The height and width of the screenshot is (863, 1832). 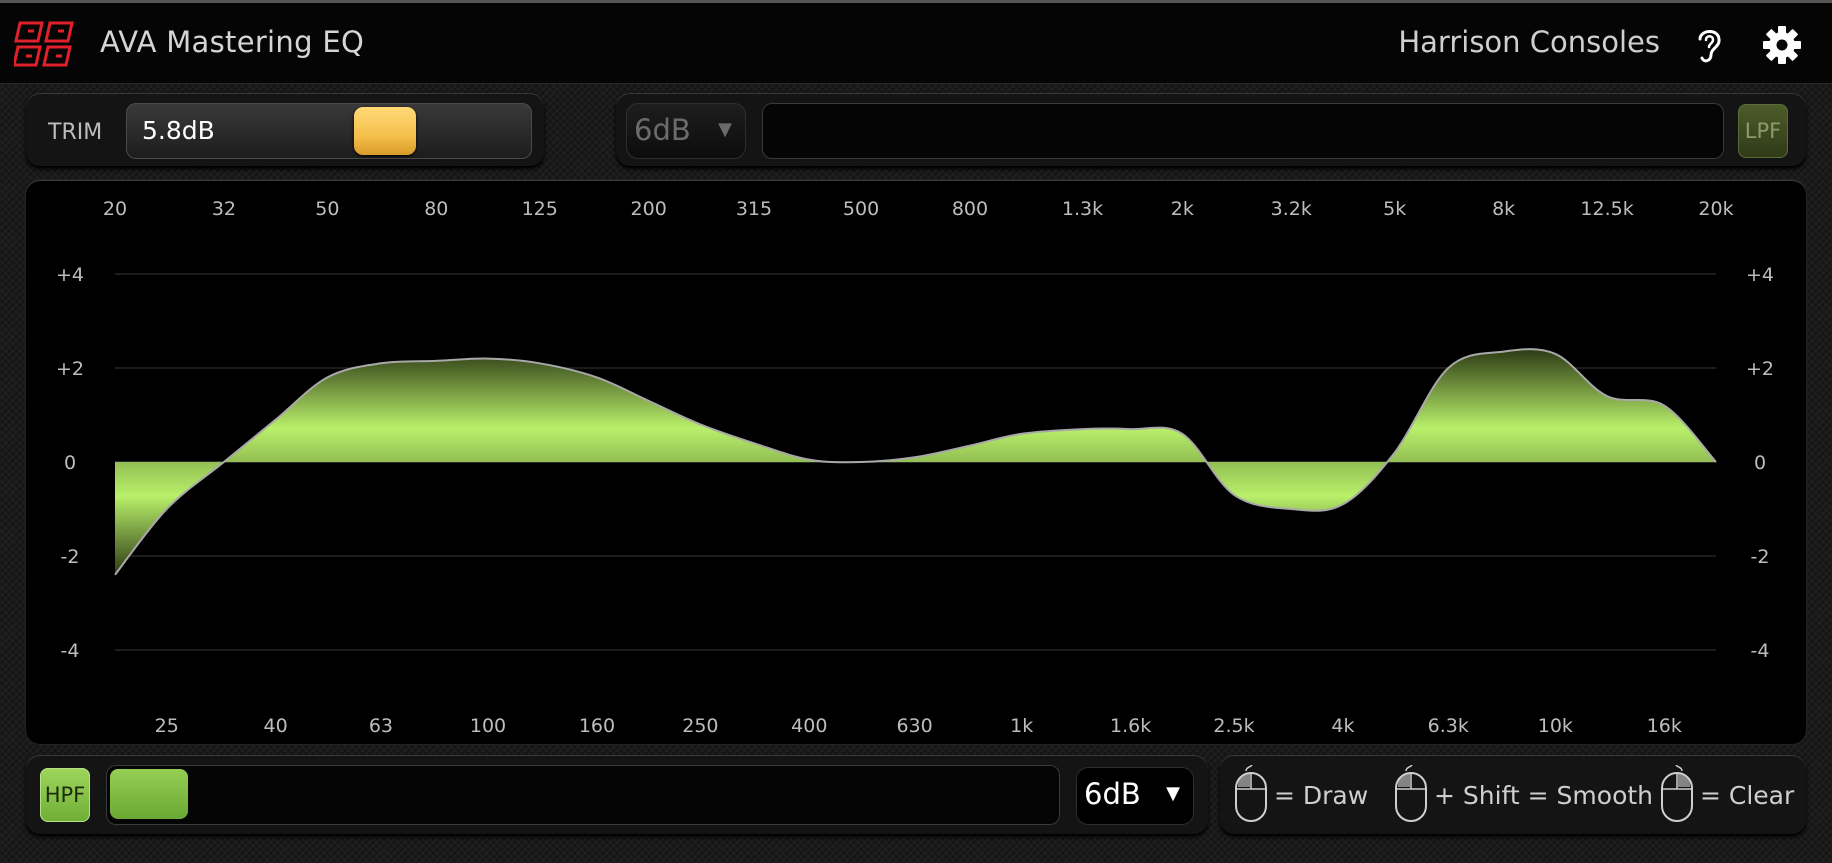 I want to click on freq-label-bottom: 1.6k, so click(x=1130, y=726).